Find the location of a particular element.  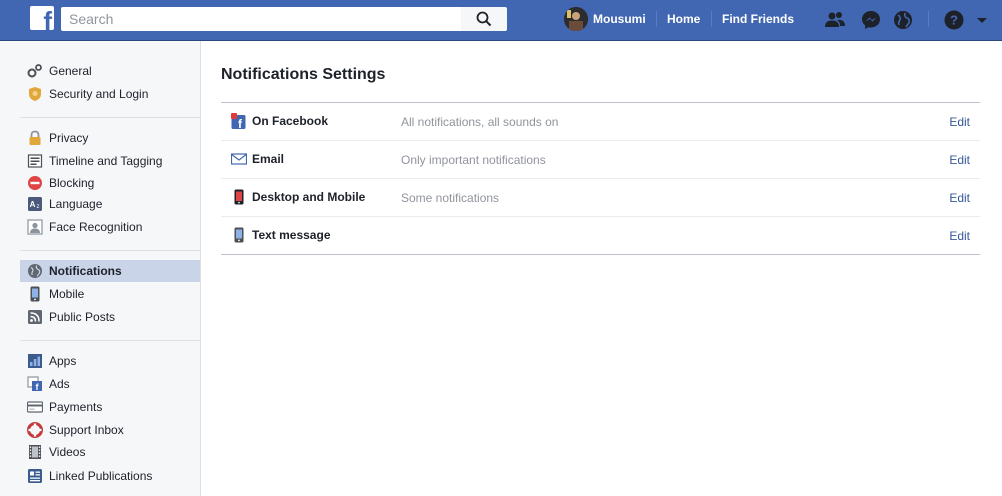

sidebar-item-notifications: Notifications is located at coordinates (110, 271).